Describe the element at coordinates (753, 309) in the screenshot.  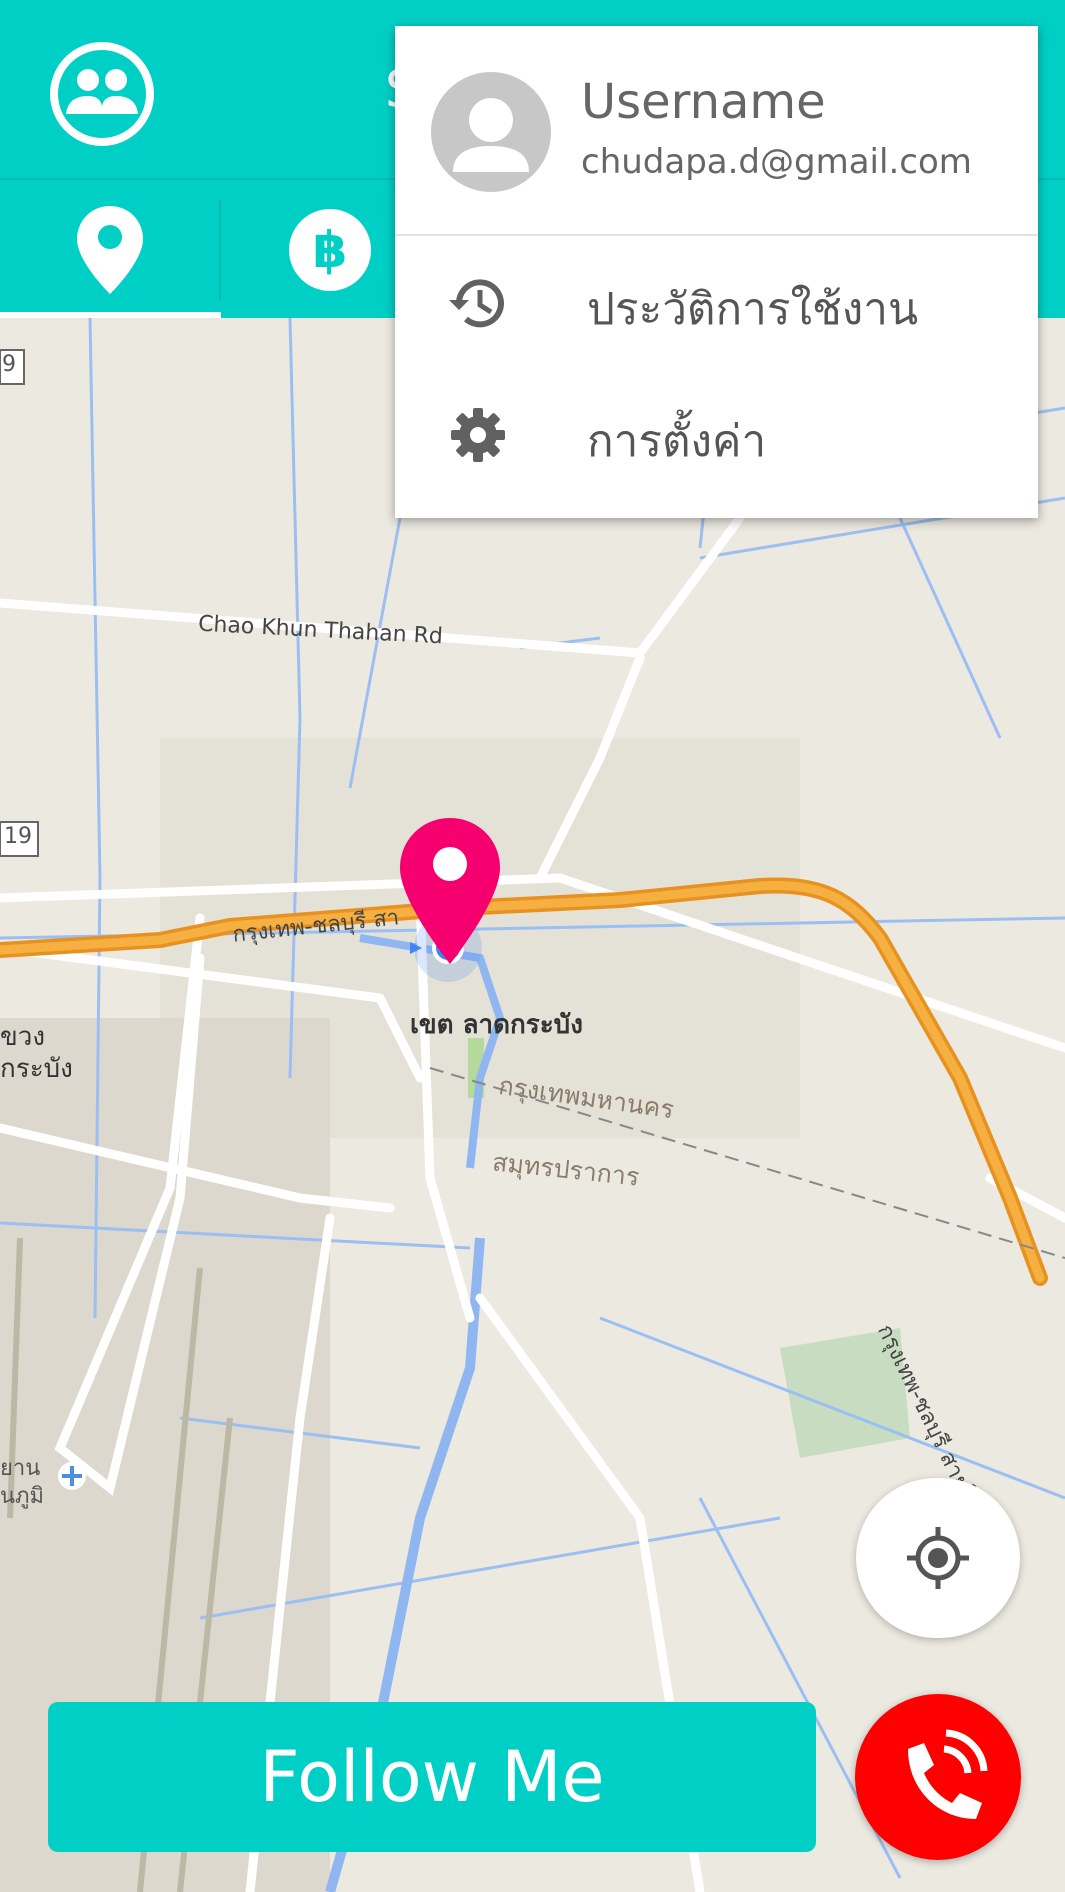
I see `menu-item-label: ประวัติการใช้งาน` at that location.